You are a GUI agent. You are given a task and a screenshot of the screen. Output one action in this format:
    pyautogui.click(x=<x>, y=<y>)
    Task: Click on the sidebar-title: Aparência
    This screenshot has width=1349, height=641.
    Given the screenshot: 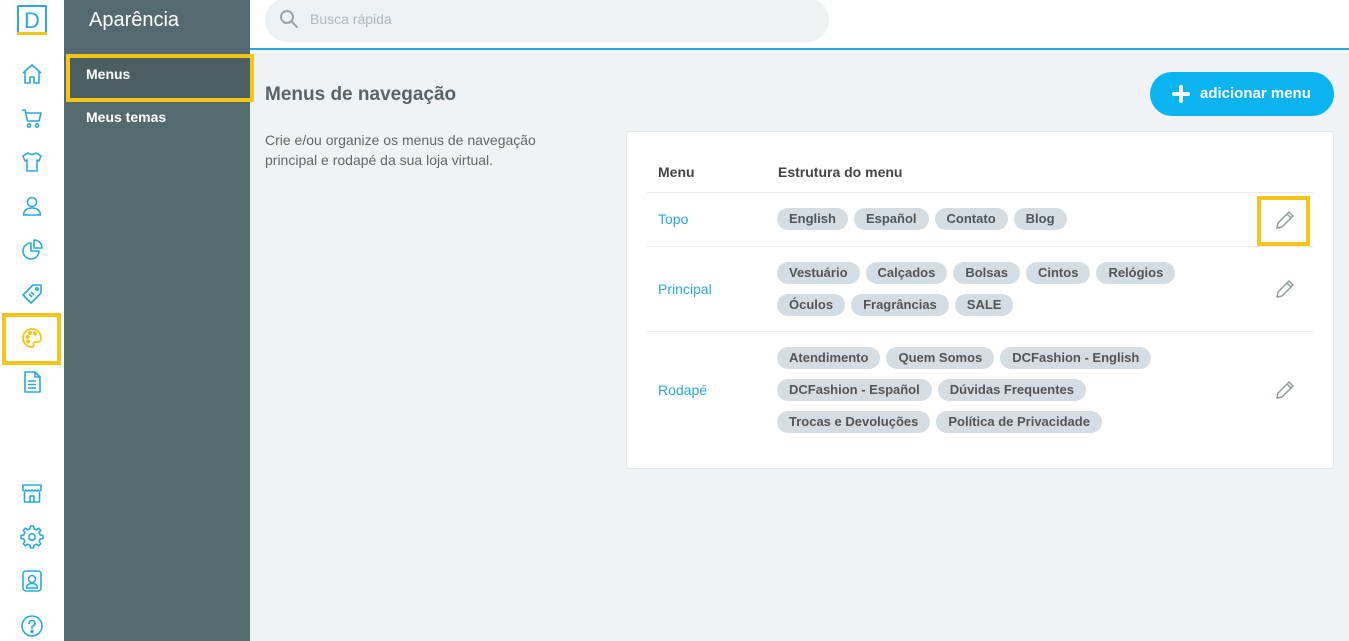 What is the action you would take?
    pyautogui.click(x=134, y=20)
    